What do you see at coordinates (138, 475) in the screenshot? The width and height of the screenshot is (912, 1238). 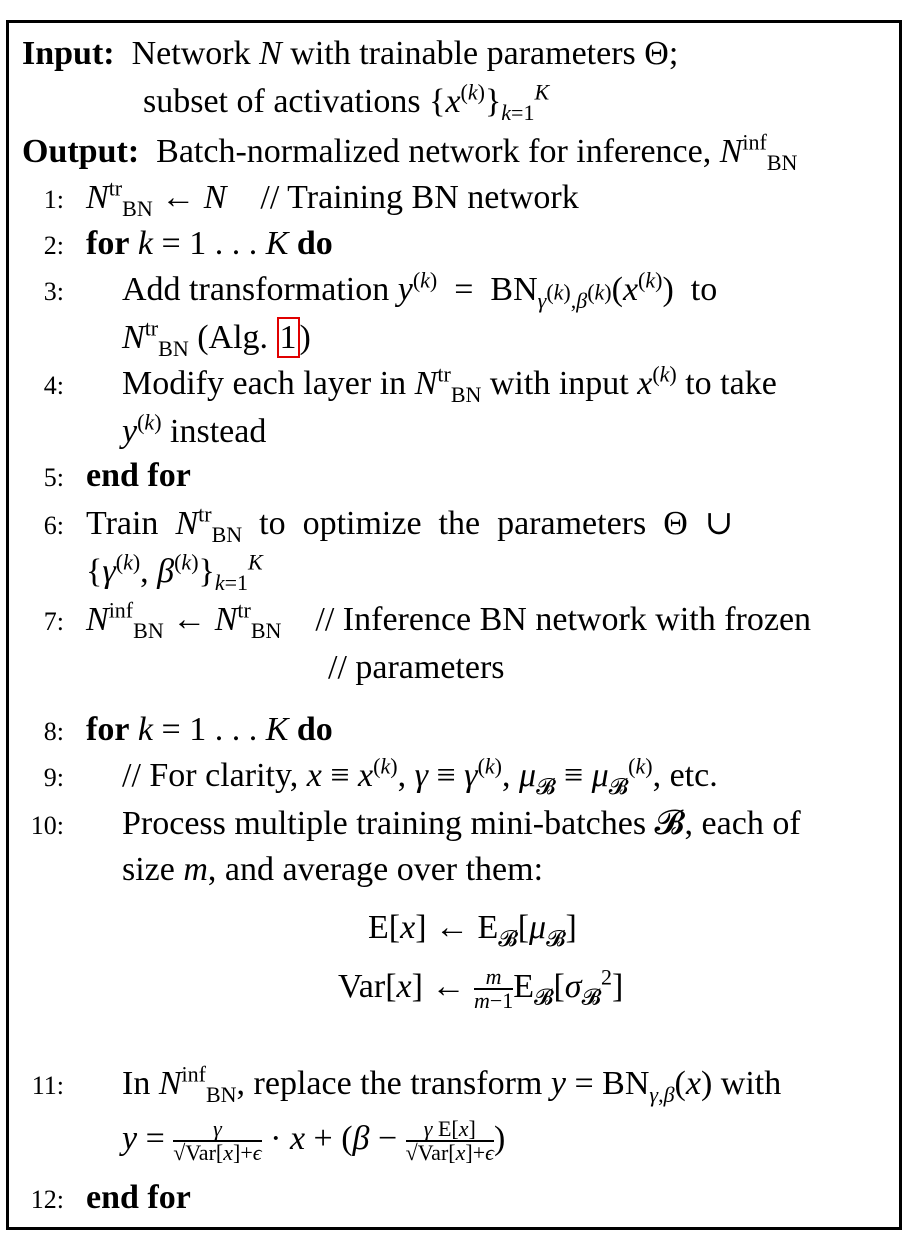 I see `step-5: end for` at bounding box center [138, 475].